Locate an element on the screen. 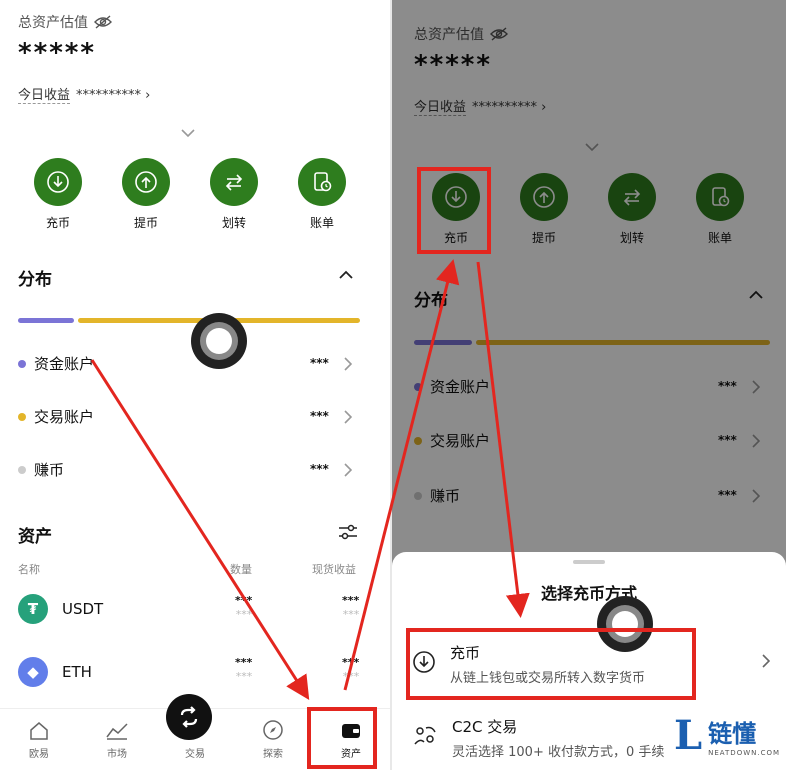  arrow-to-deposit-button is located at coordinates (401, 475).